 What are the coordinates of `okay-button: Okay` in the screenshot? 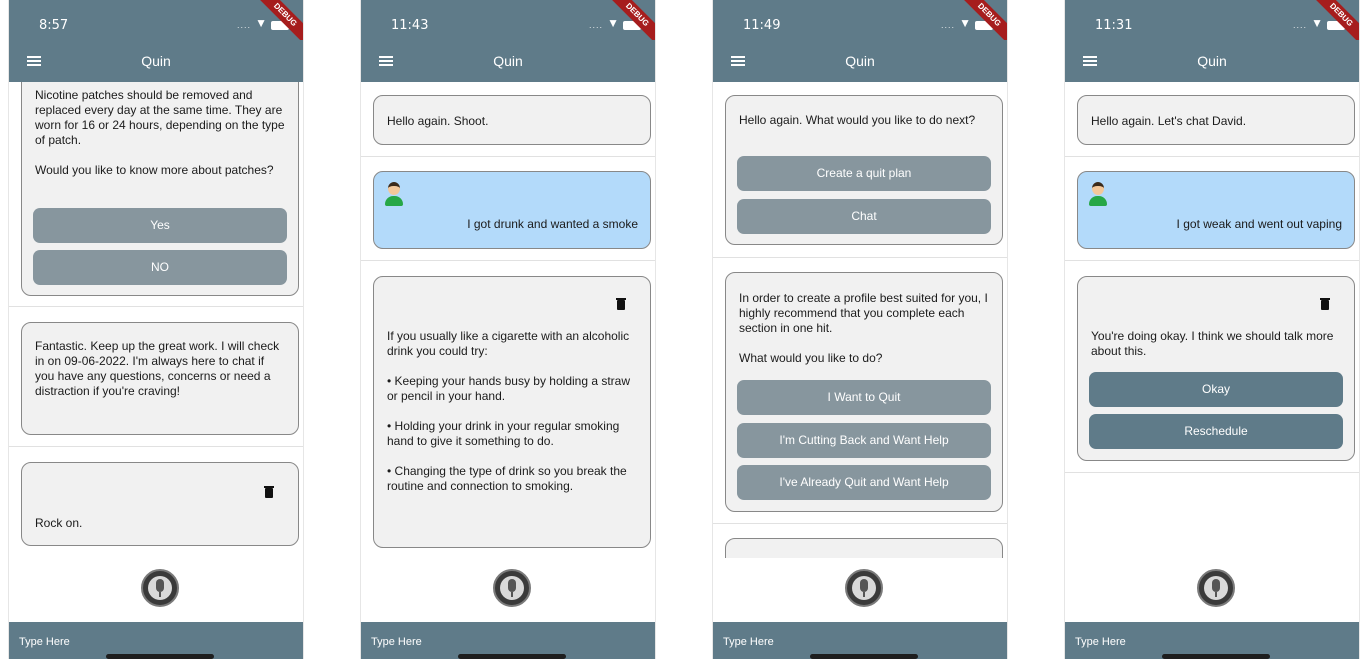 It's located at (1216, 389).